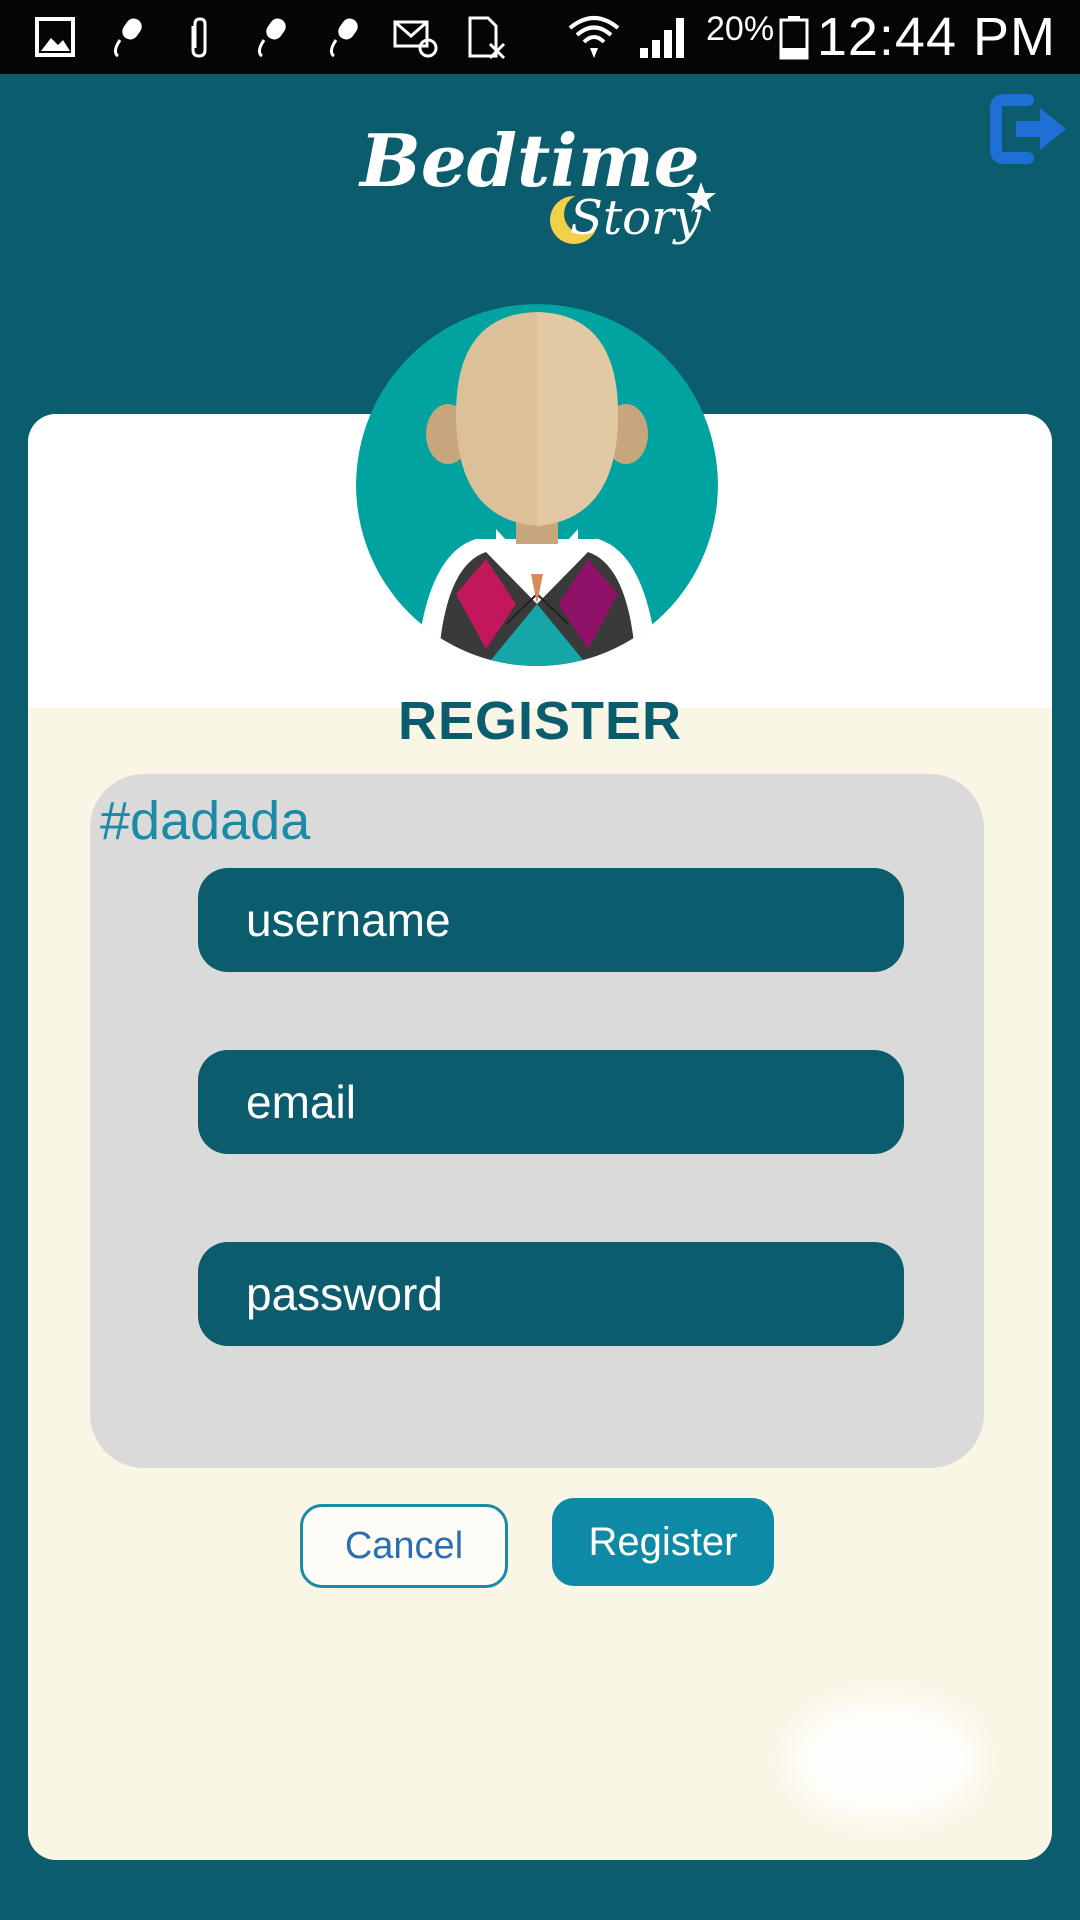 The image size is (1080, 1920). What do you see at coordinates (205, 821) in the screenshot?
I see `panel-label: #dadada` at bounding box center [205, 821].